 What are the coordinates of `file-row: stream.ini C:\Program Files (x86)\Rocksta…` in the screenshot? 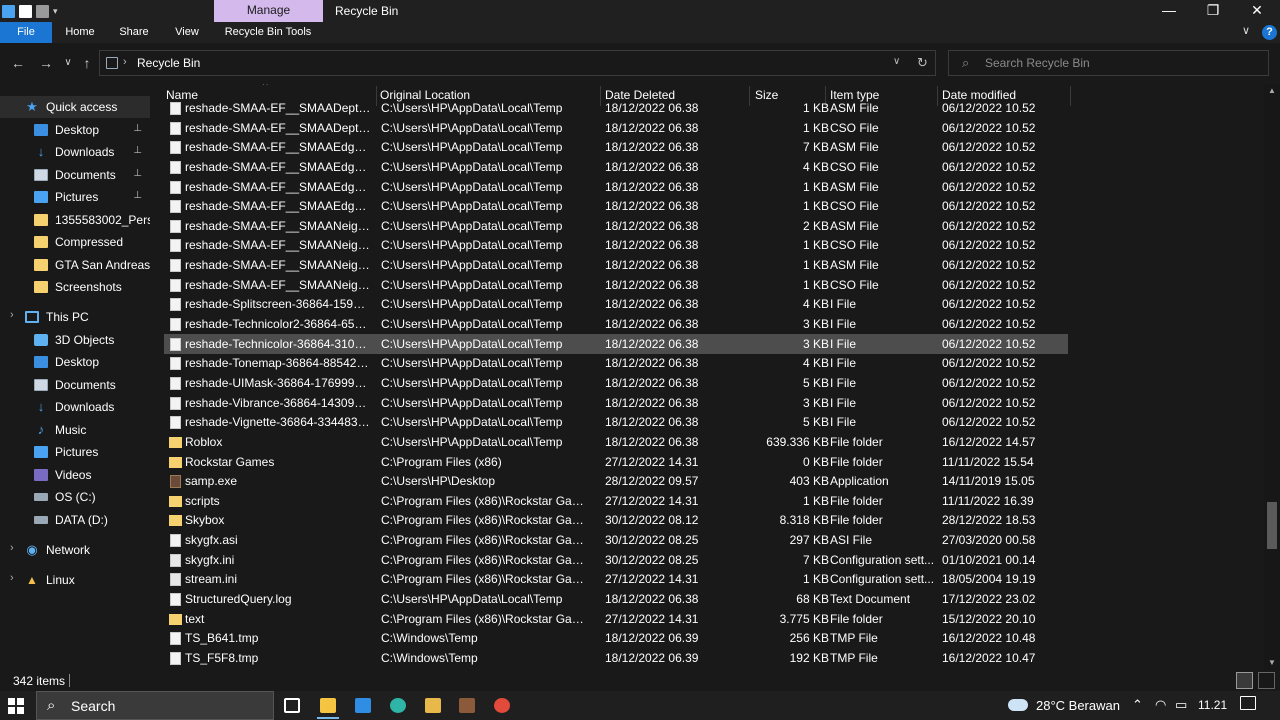 It's located at (616, 579).